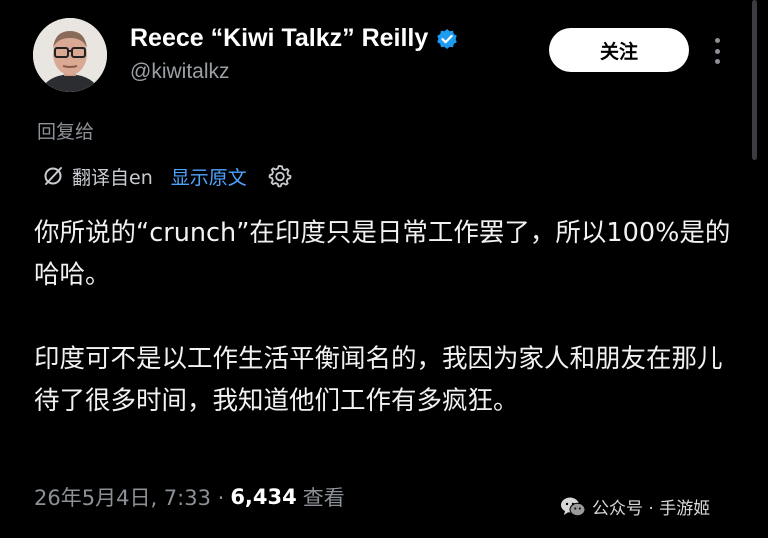  I want to click on gear-icon, so click(280, 176).